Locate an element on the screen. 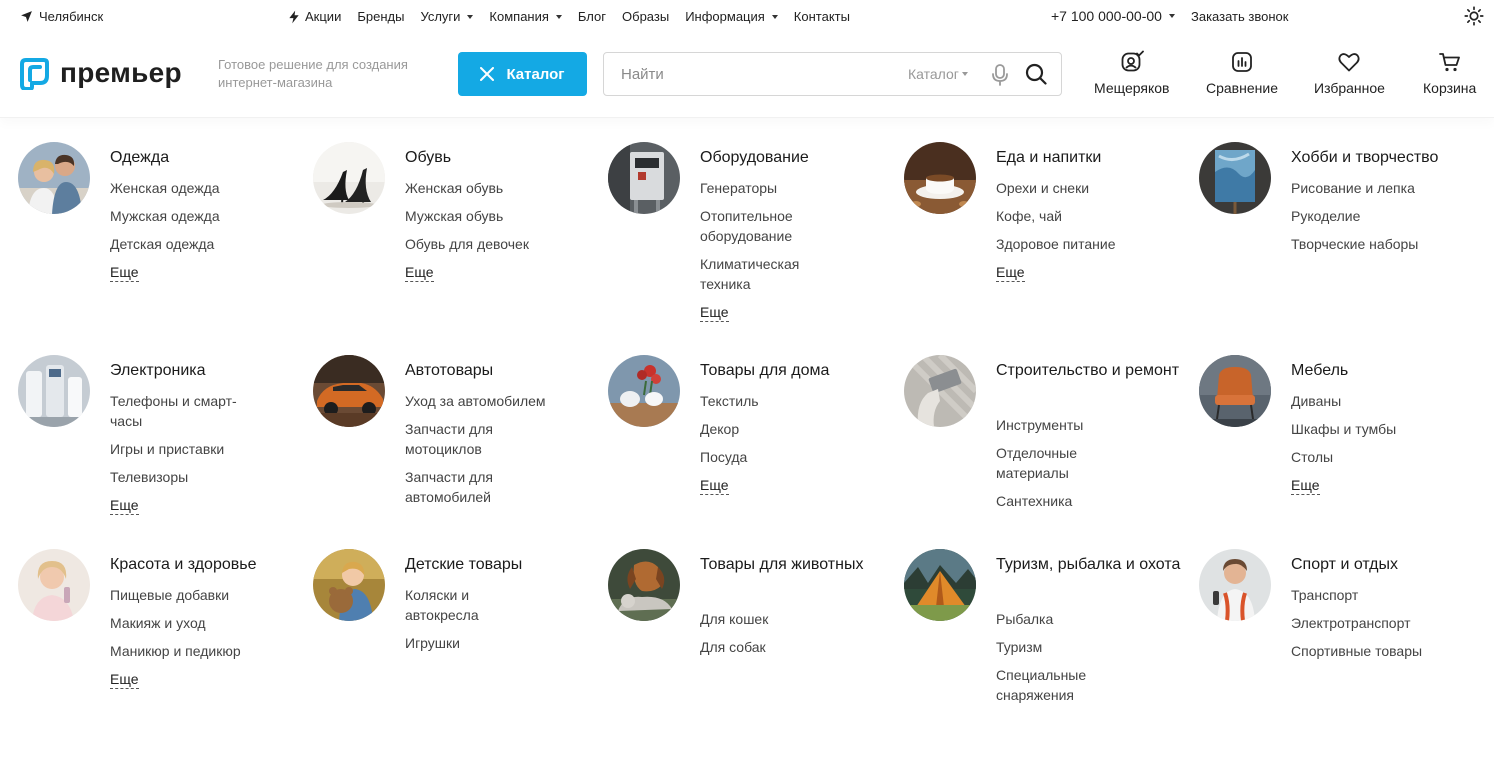  subcategory-link: Транспорт is located at coordinates (1381, 595).